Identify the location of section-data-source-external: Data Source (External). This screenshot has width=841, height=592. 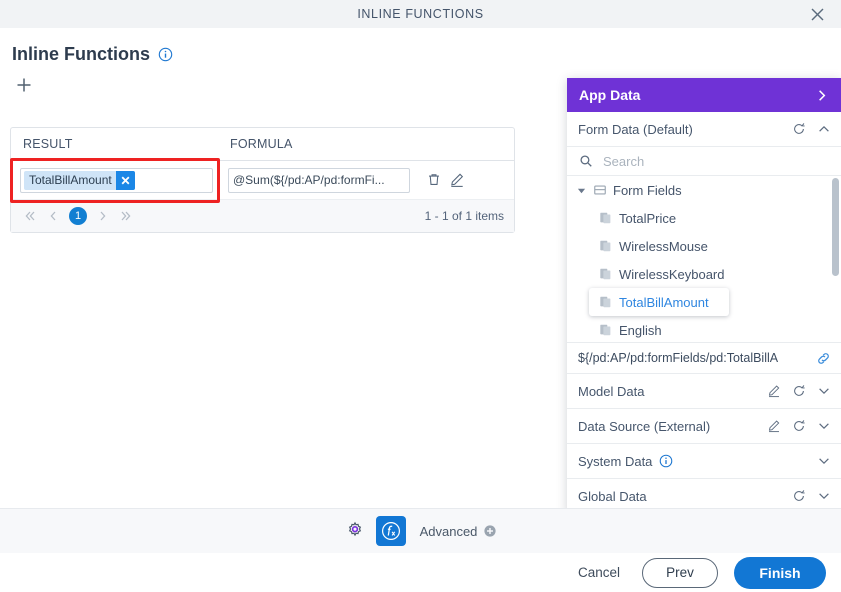
(704, 426).